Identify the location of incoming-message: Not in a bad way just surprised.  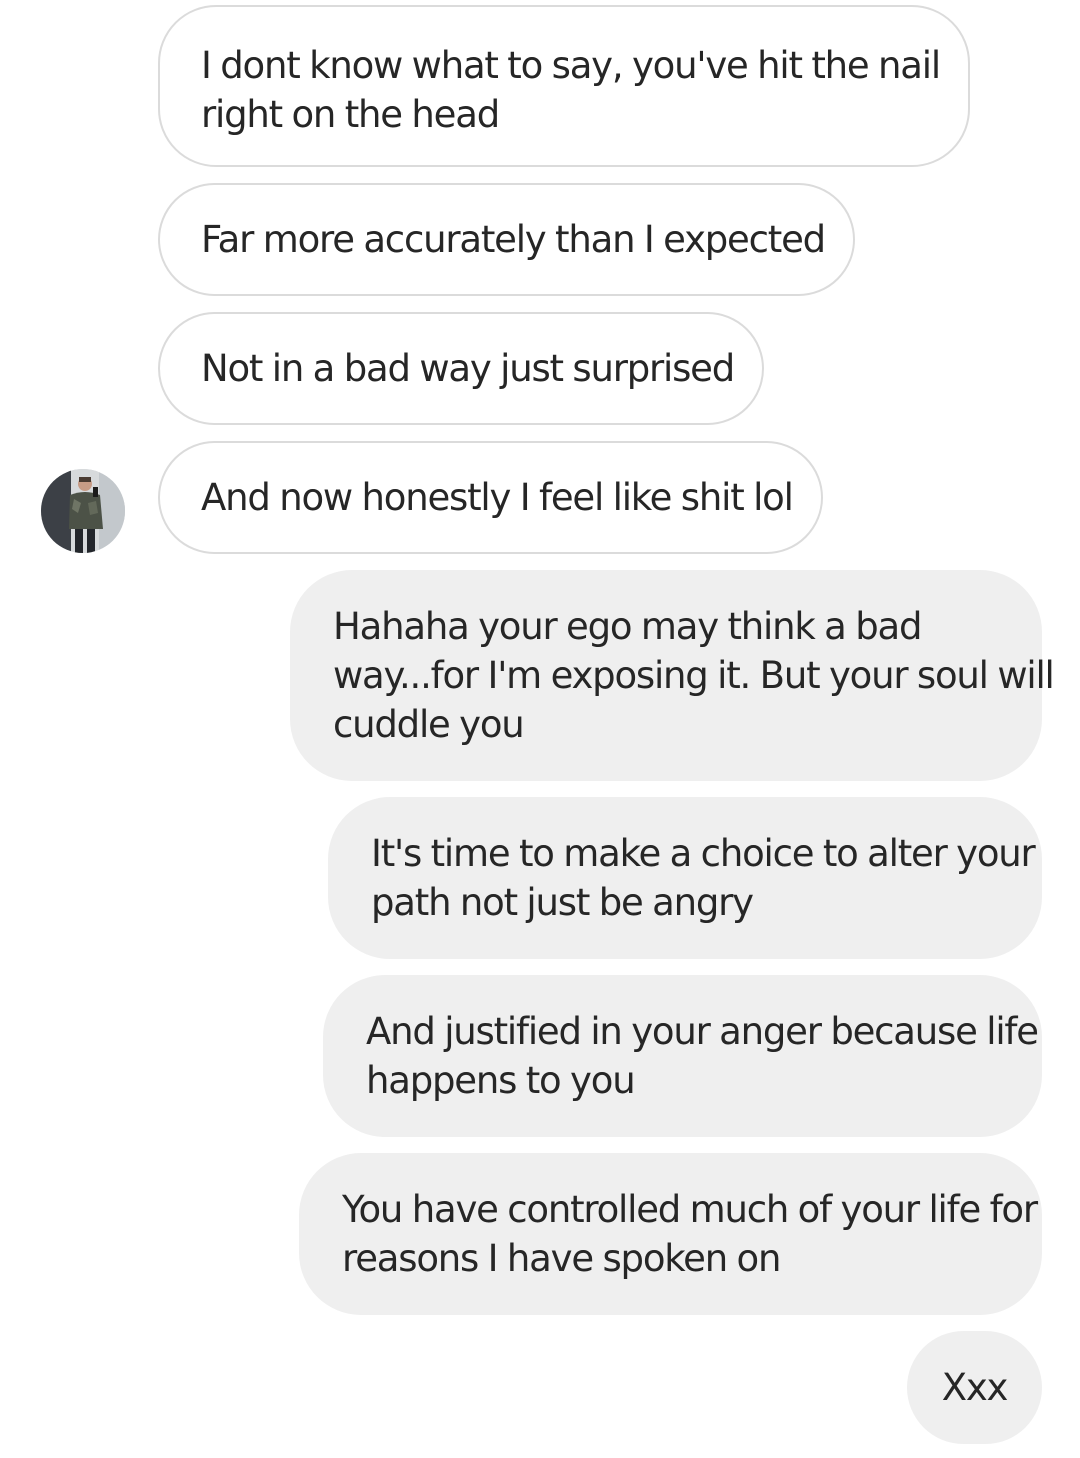
(461, 368).